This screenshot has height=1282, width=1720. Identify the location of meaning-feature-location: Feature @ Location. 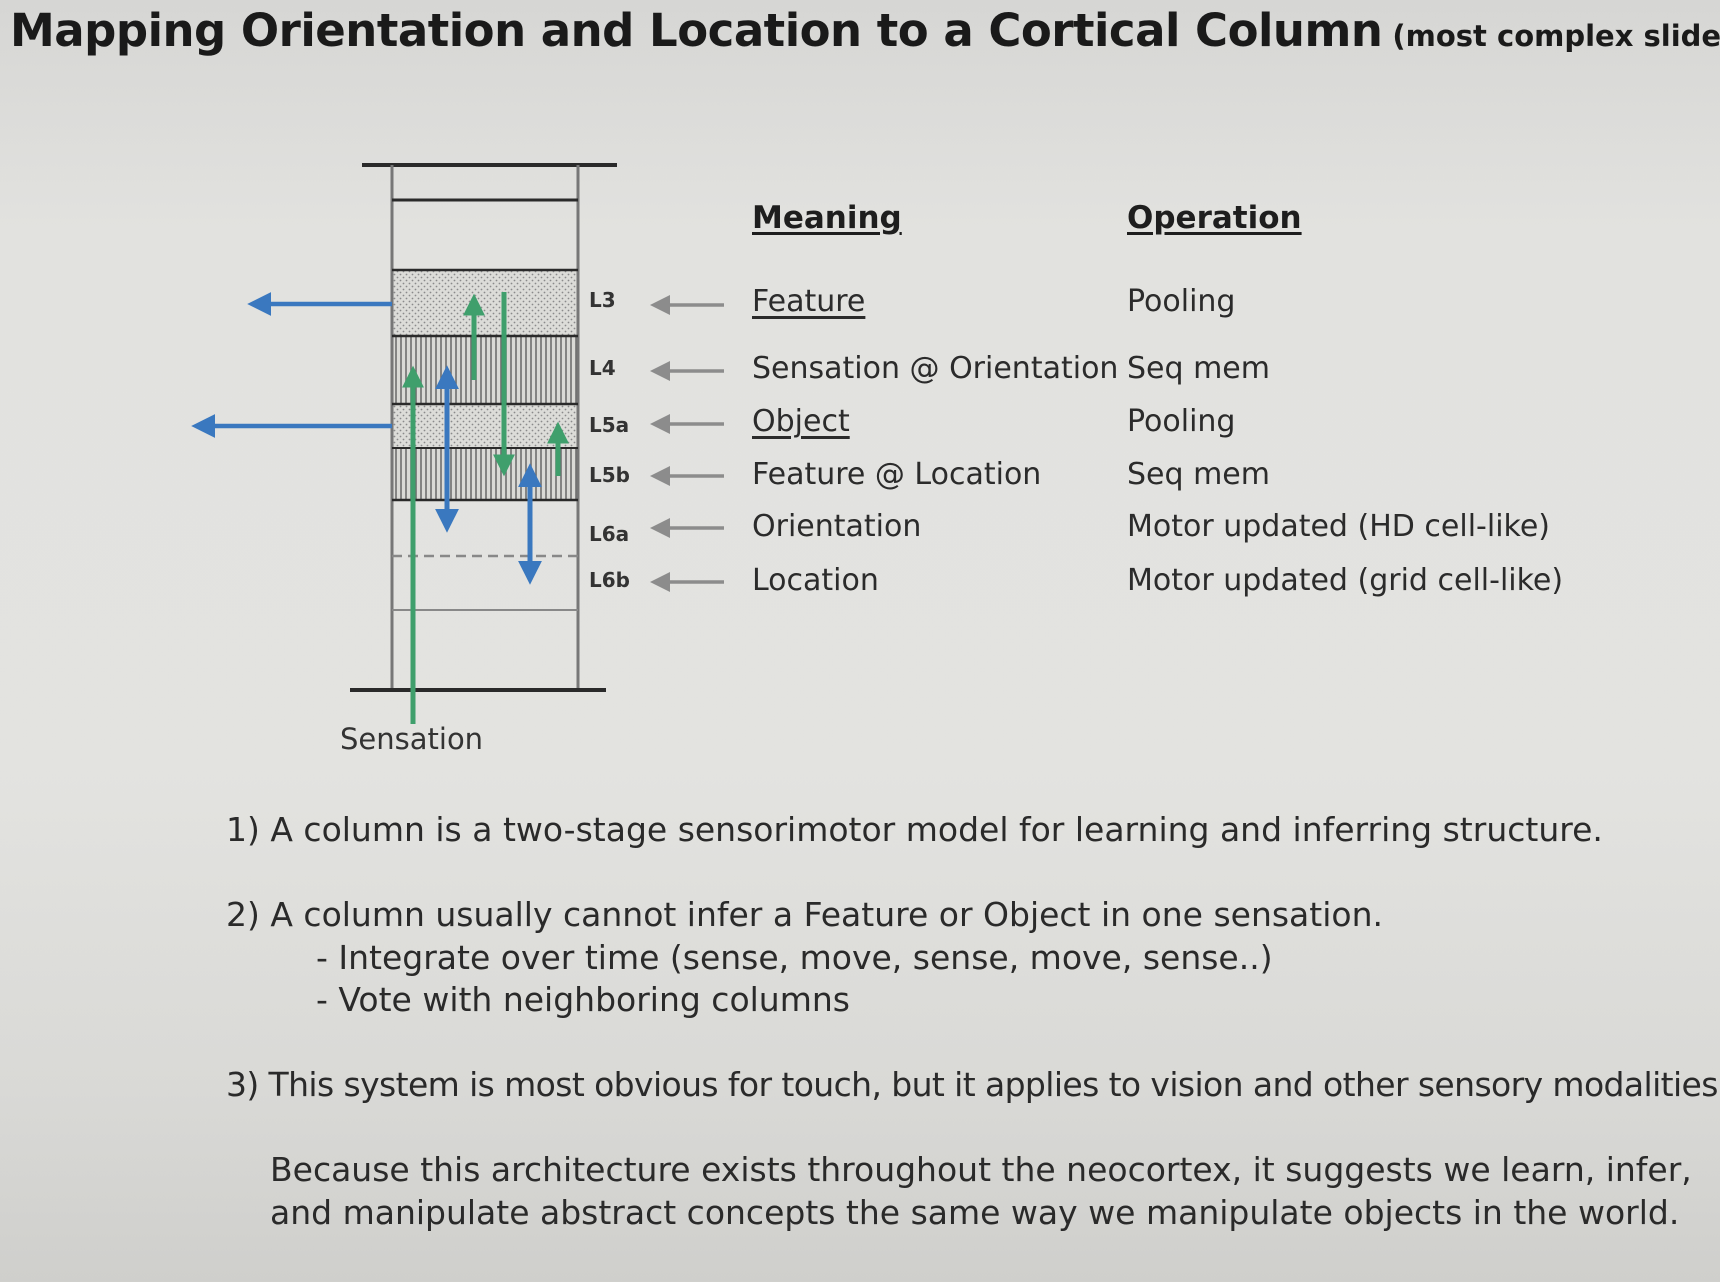
(897, 474).